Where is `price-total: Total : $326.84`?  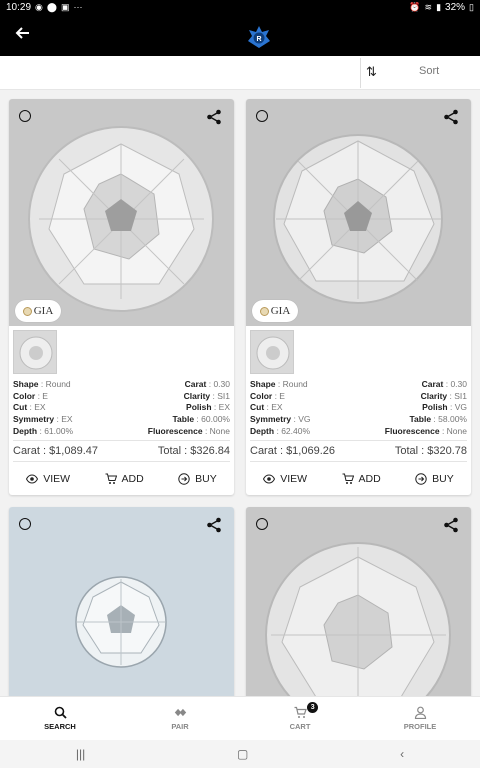
price-total: Total : $326.84 is located at coordinates (193, 451).